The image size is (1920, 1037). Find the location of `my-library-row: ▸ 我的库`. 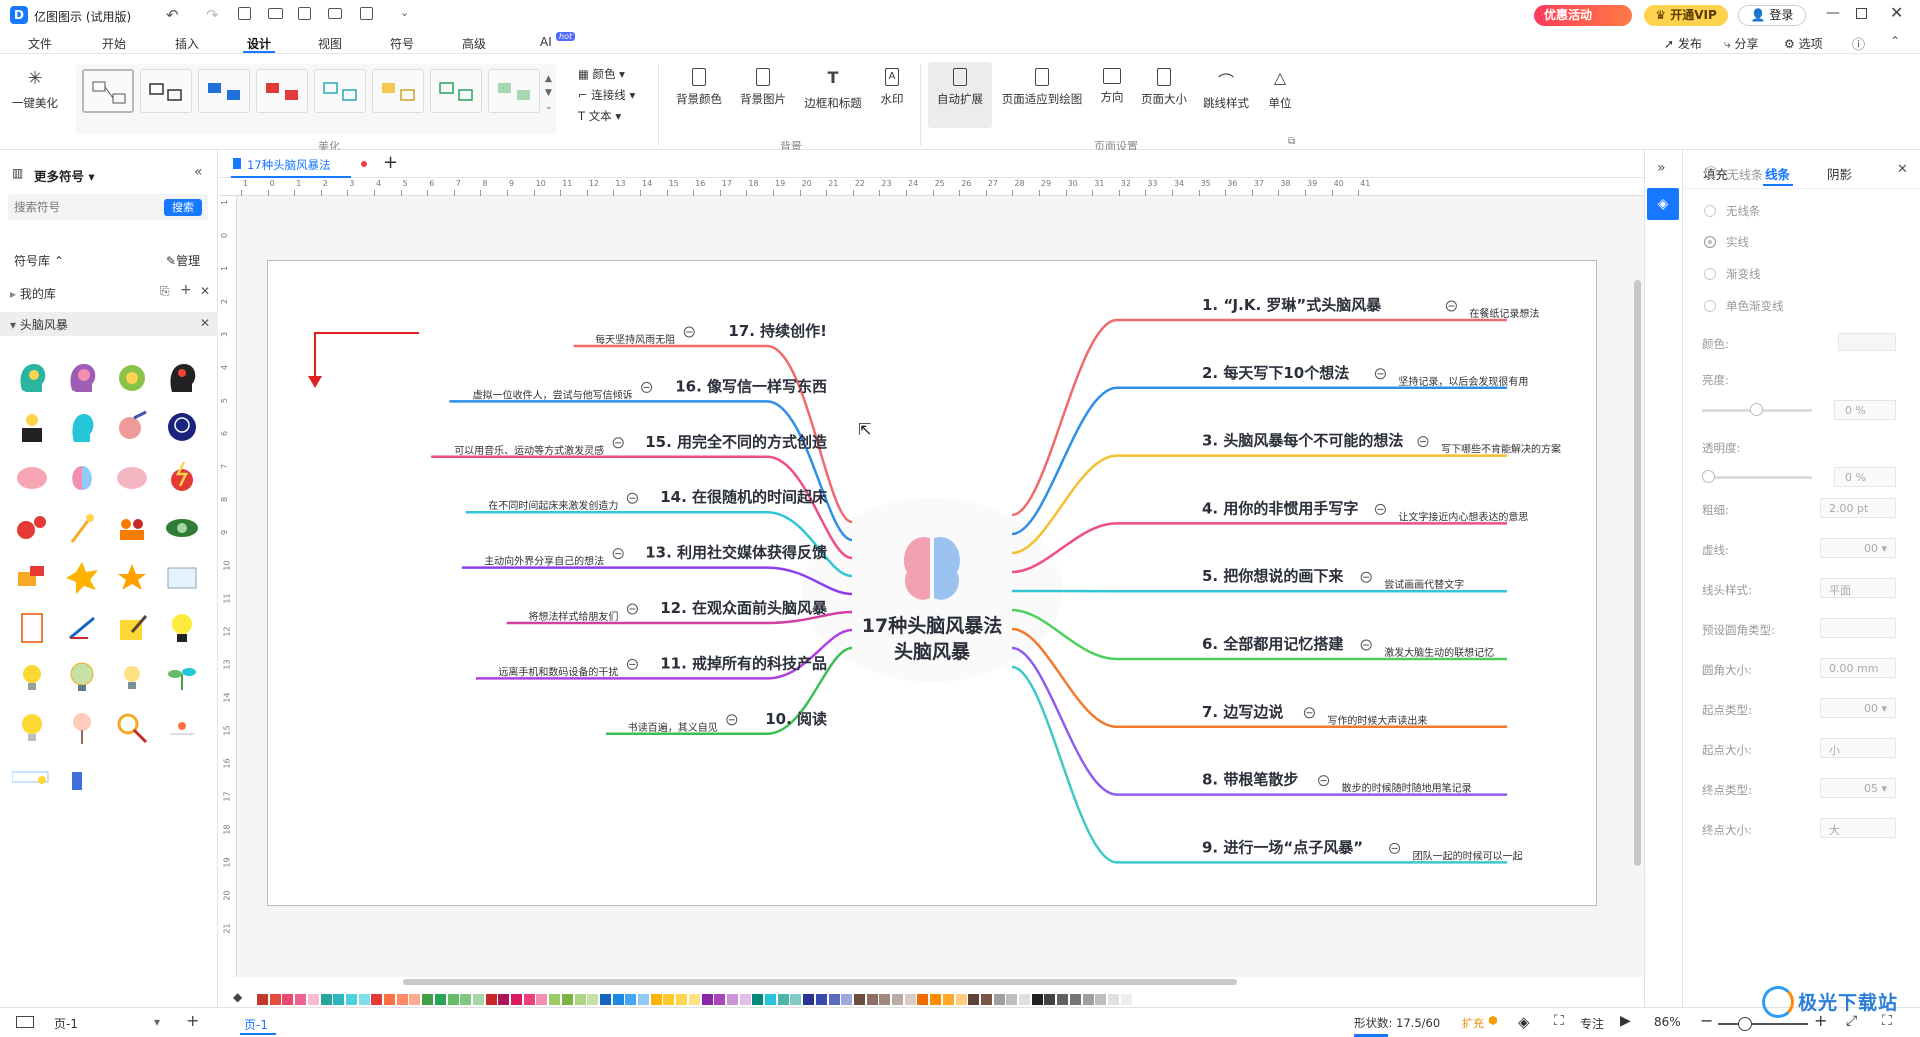

my-library-row: ▸ 我的库 is located at coordinates (33, 293).